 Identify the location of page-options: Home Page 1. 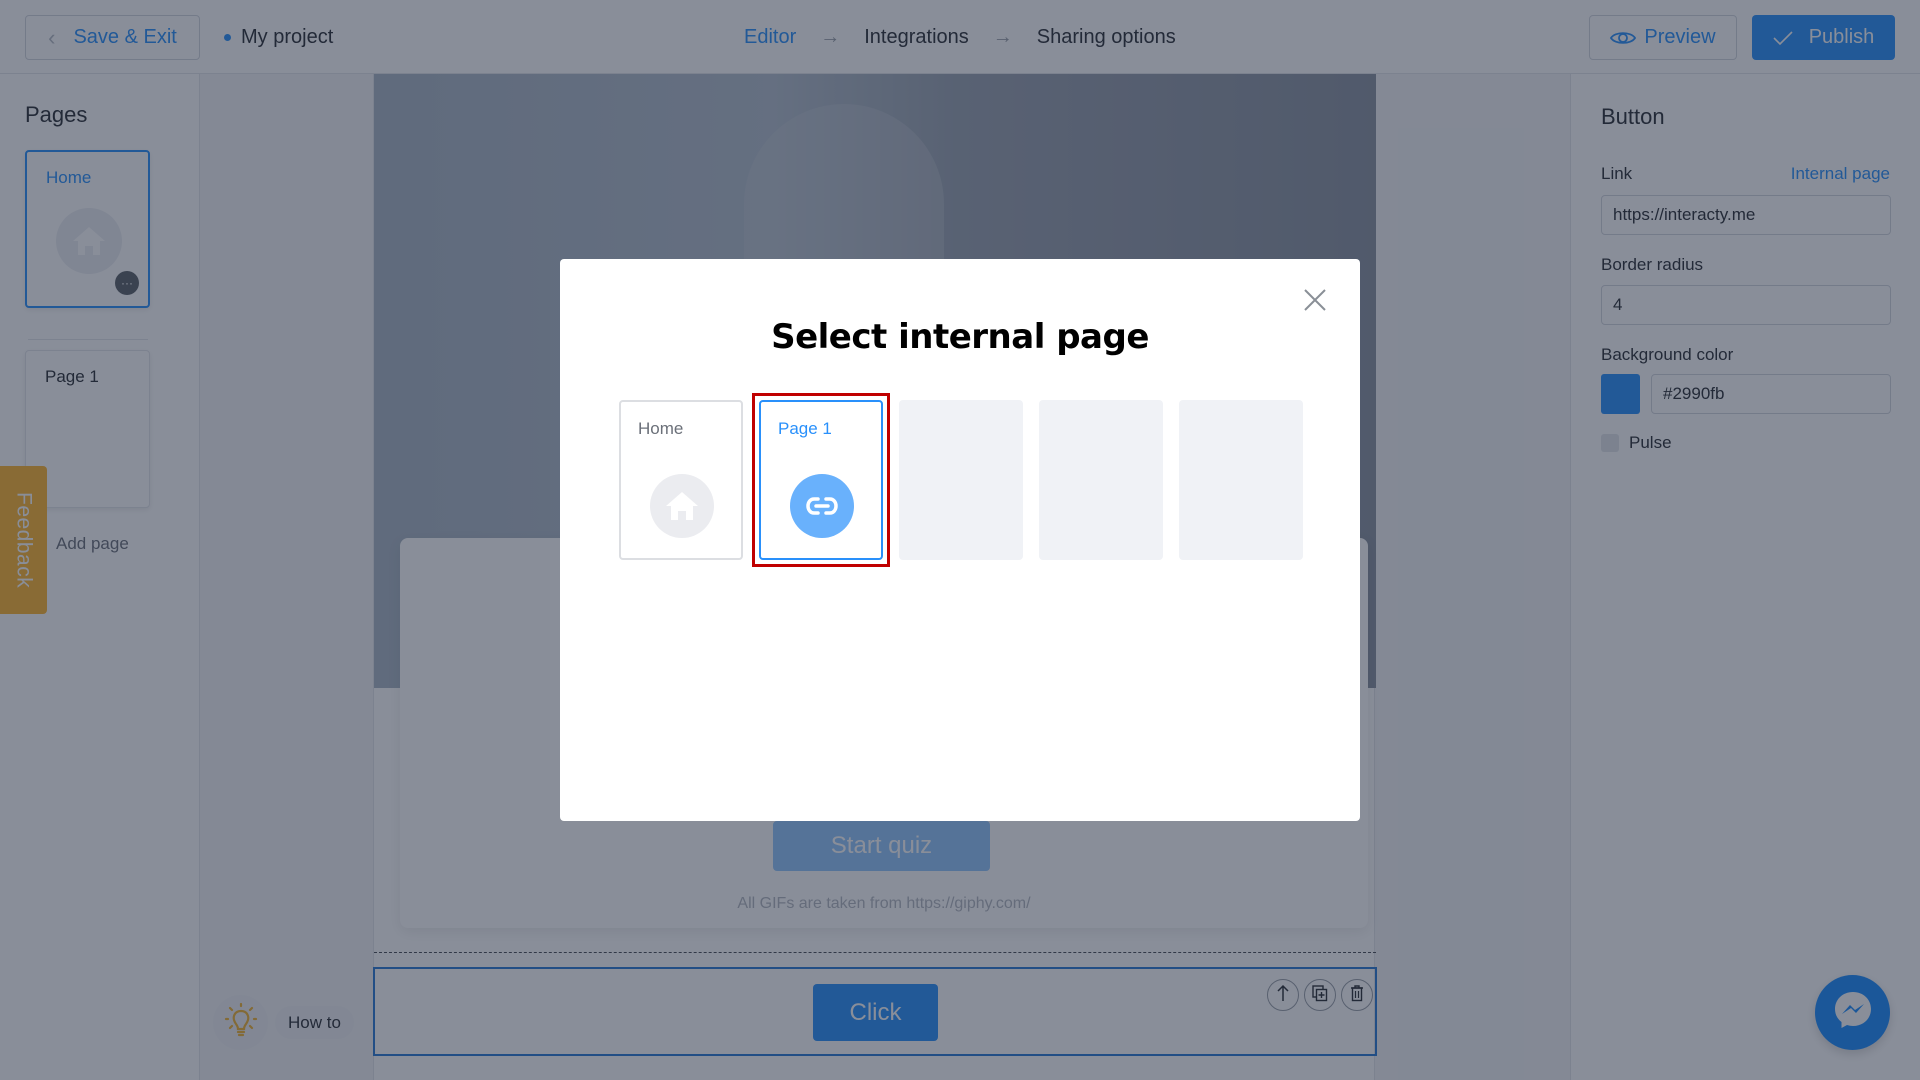
(961, 480).